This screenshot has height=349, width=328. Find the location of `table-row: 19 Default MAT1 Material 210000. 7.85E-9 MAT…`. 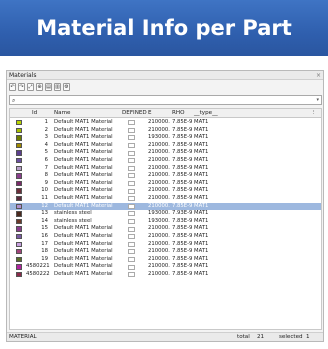

table-row: 19 Default MAT1 Material 210000. 7.85E-9 MAT… is located at coordinates (165, 260).